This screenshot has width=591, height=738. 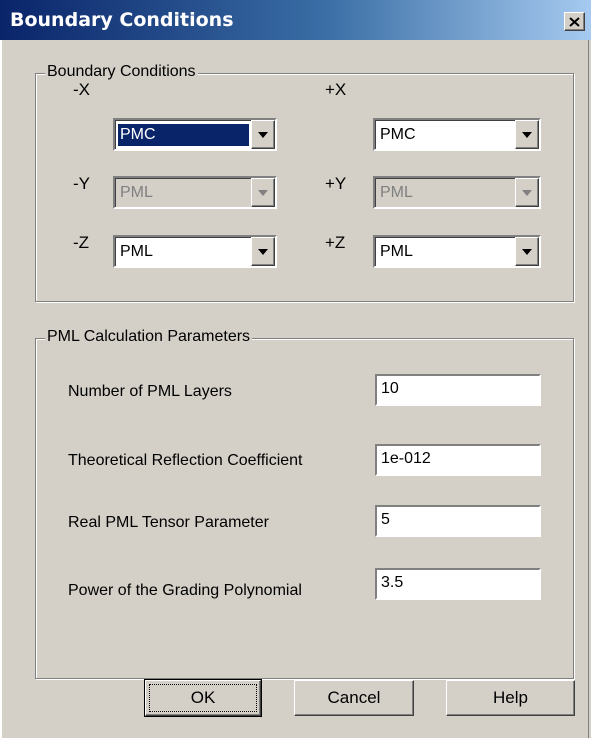 I want to click on plus-z-label: +Z, so click(x=335, y=242).